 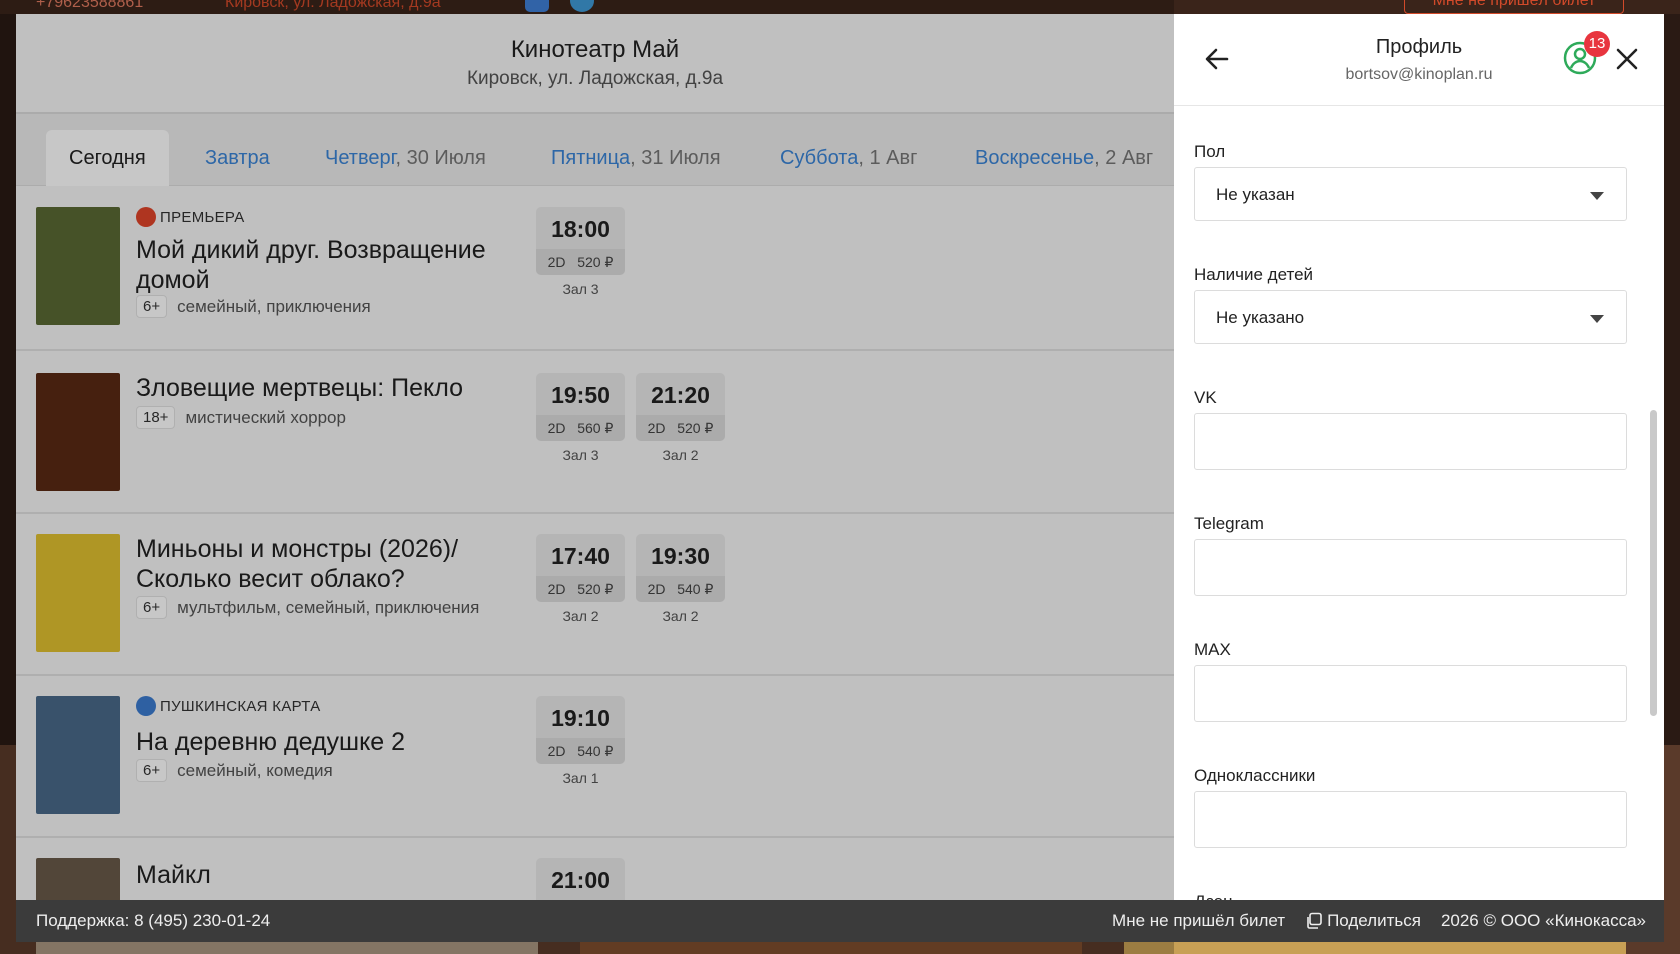 I want to click on share-button: Поделиться, so click(x=1363, y=921).